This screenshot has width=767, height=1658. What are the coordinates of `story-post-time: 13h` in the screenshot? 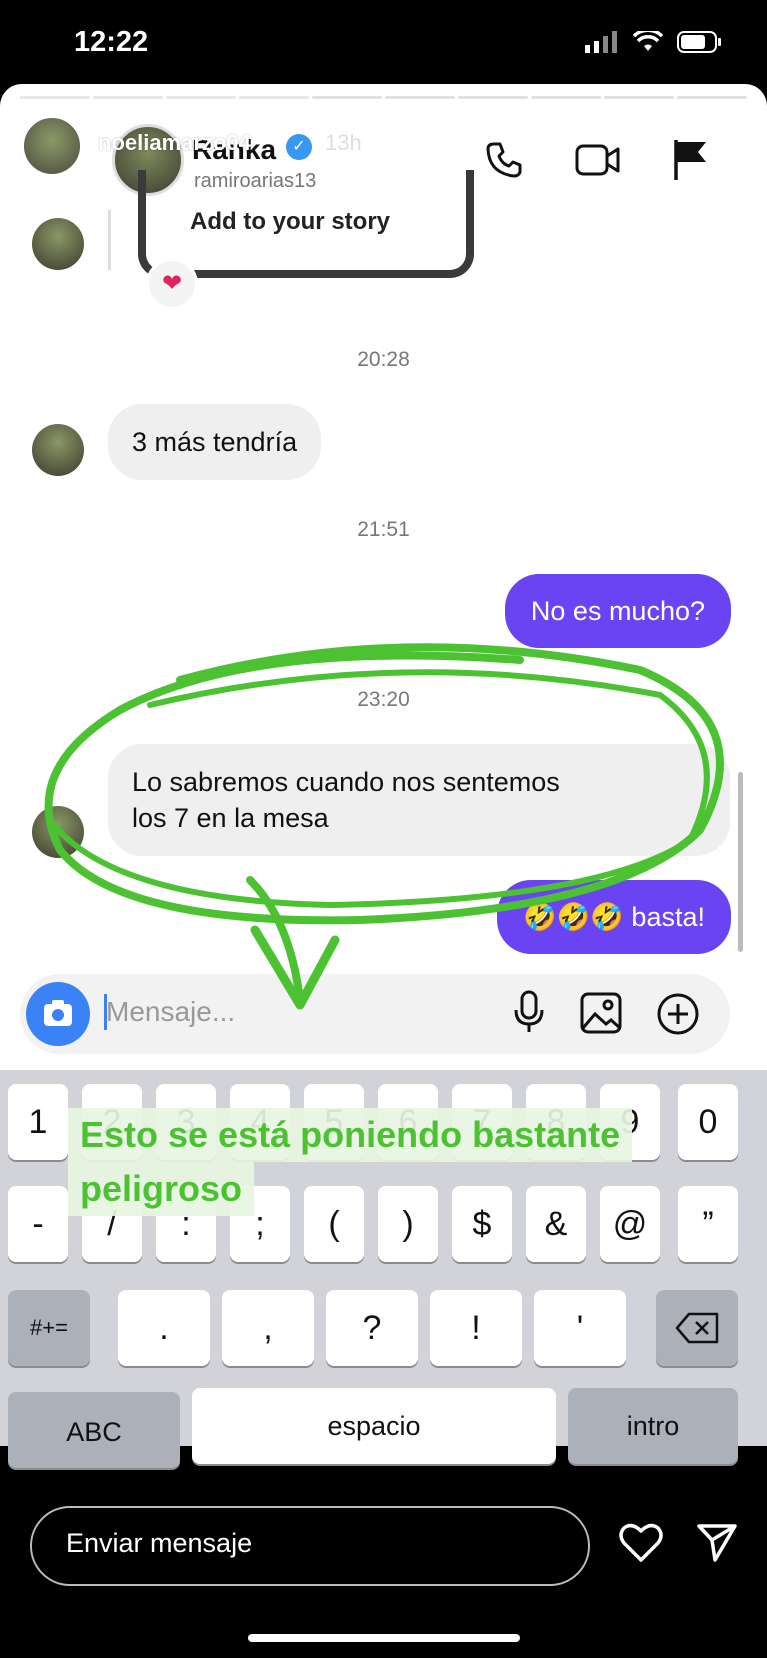 It's located at (343, 142).